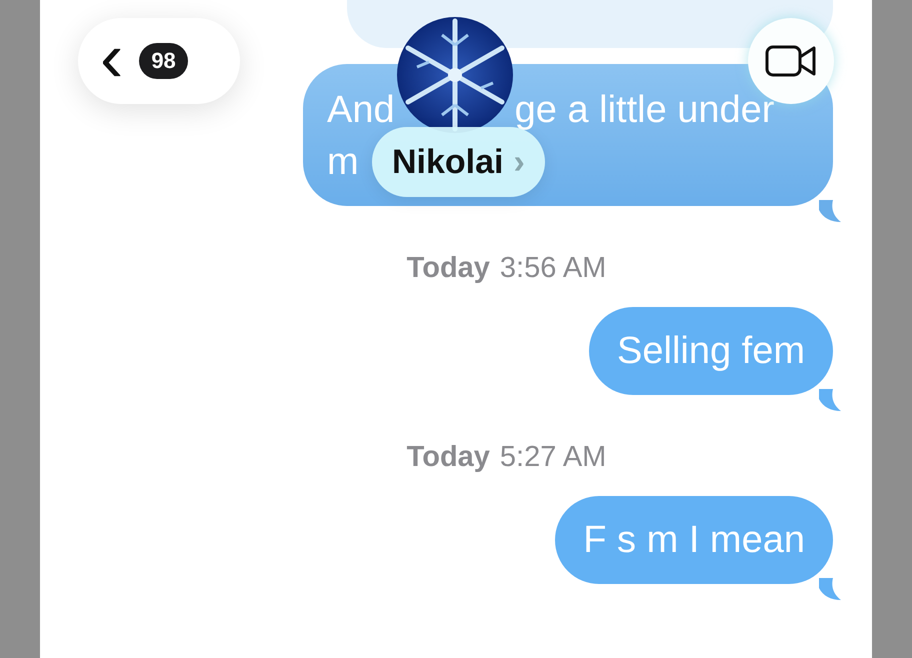 This screenshot has width=912, height=658. What do you see at coordinates (694, 540) in the screenshot?
I see `message-text: F s m I mean` at bounding box center [694, 540].